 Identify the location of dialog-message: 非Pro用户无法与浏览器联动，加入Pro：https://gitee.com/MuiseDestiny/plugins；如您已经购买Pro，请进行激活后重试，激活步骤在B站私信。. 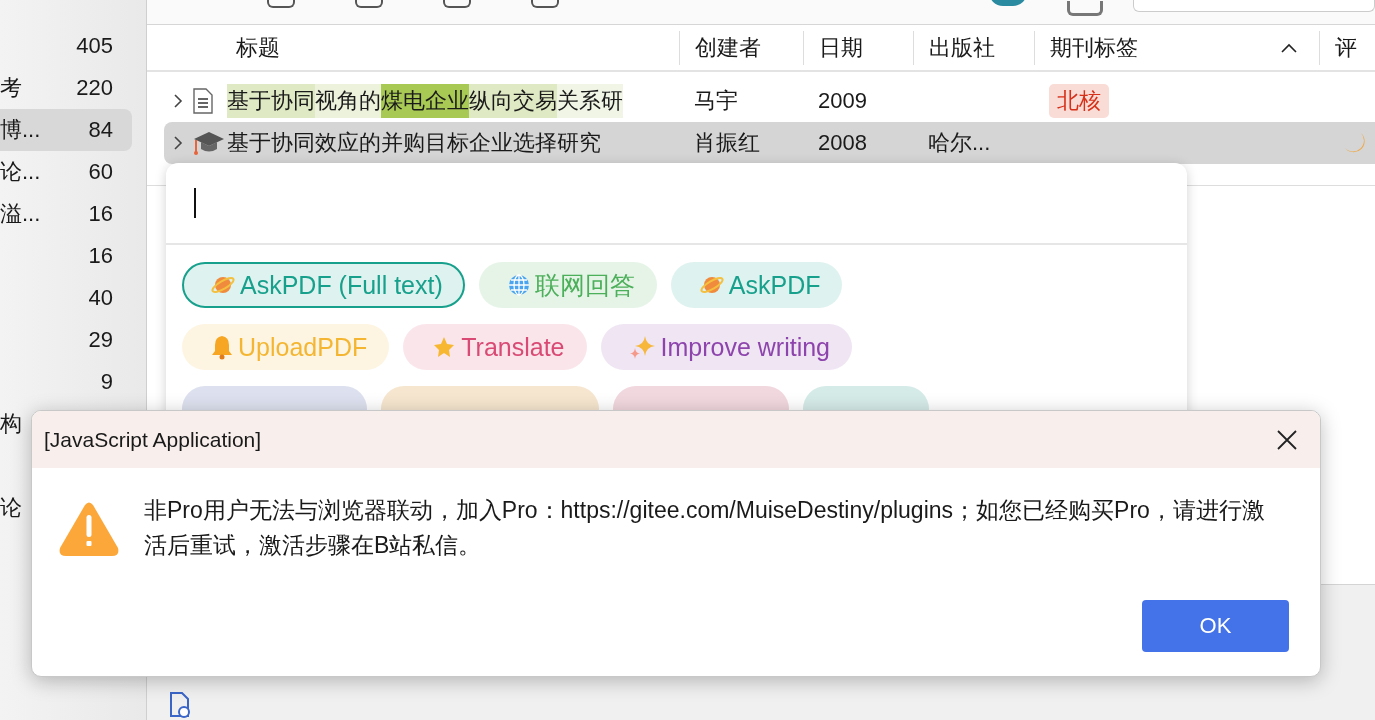
(705, 528).